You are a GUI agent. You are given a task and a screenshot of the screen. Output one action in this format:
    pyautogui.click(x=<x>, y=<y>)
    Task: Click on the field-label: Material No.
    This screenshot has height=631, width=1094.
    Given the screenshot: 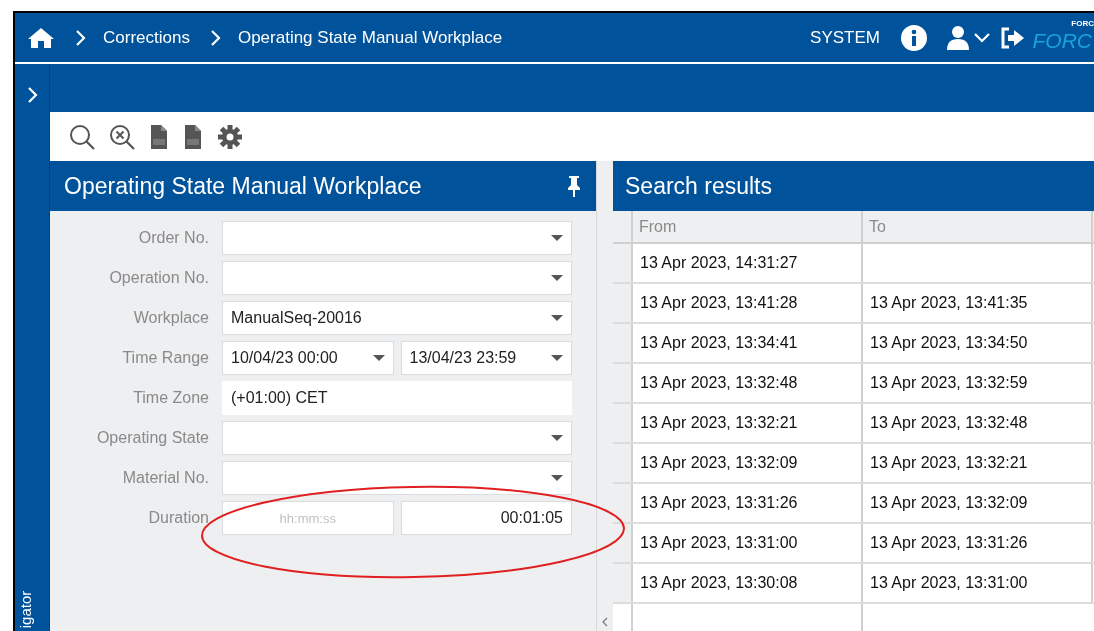 What is the action you would take?
    pyautogui.click(x=165, y=478)
    